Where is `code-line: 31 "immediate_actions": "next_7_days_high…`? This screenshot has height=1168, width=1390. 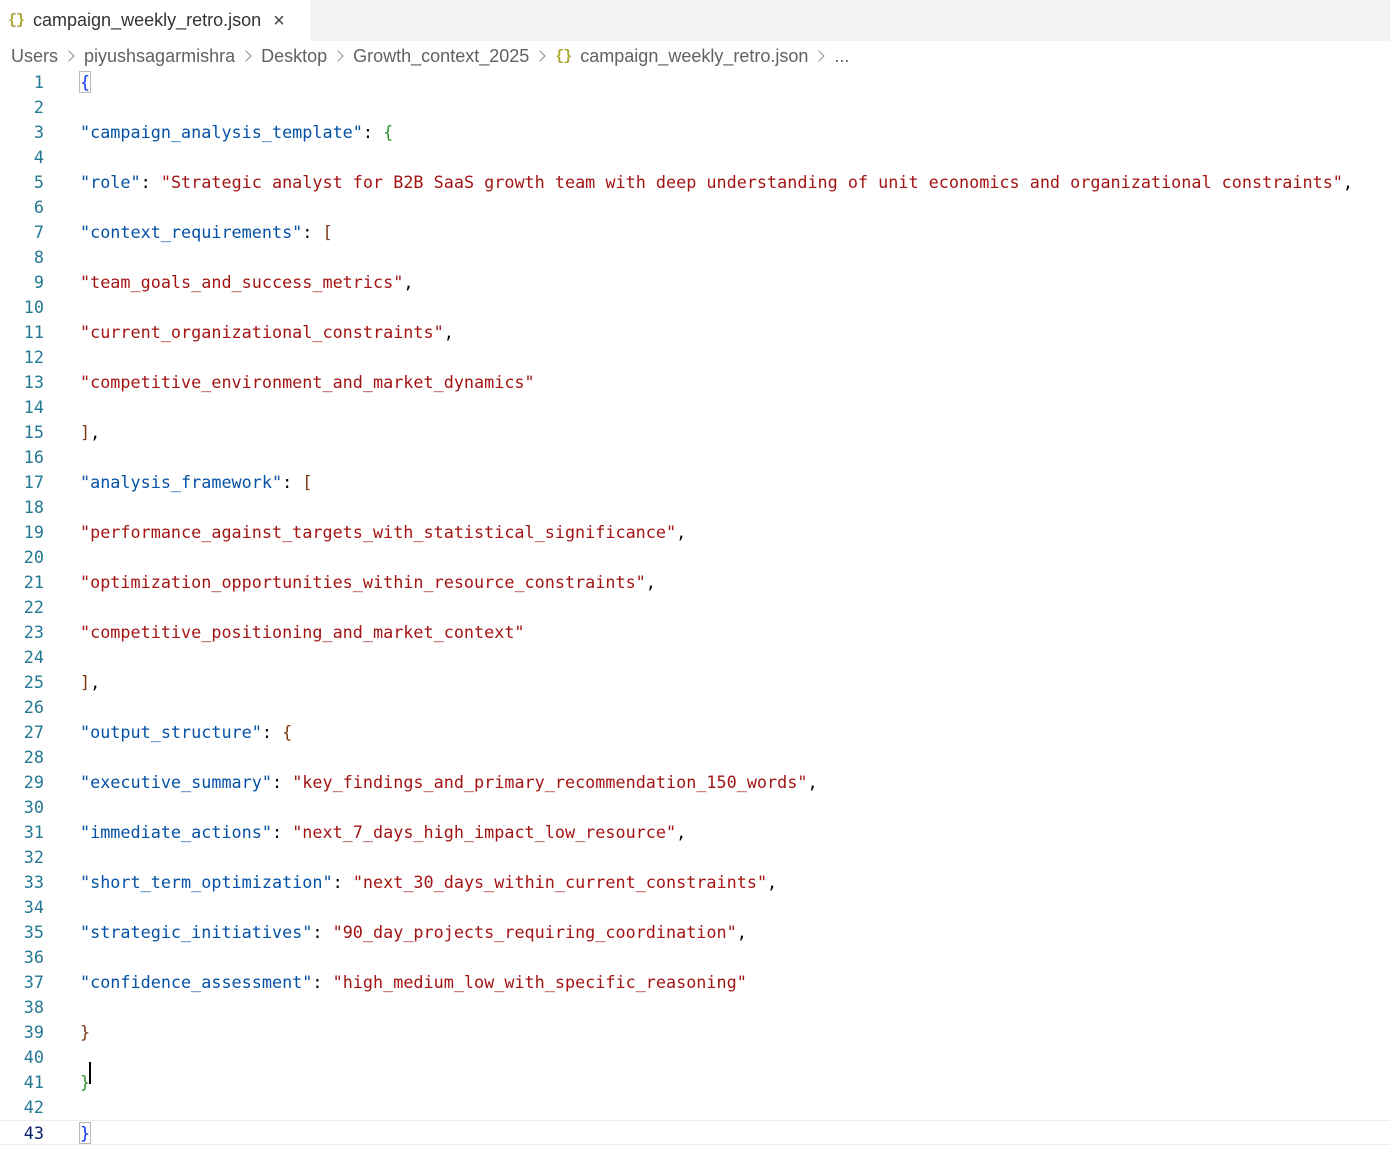
code-line: 31 "immediate_actions": "next_7_days_high… is located at coordinates (695, 832).